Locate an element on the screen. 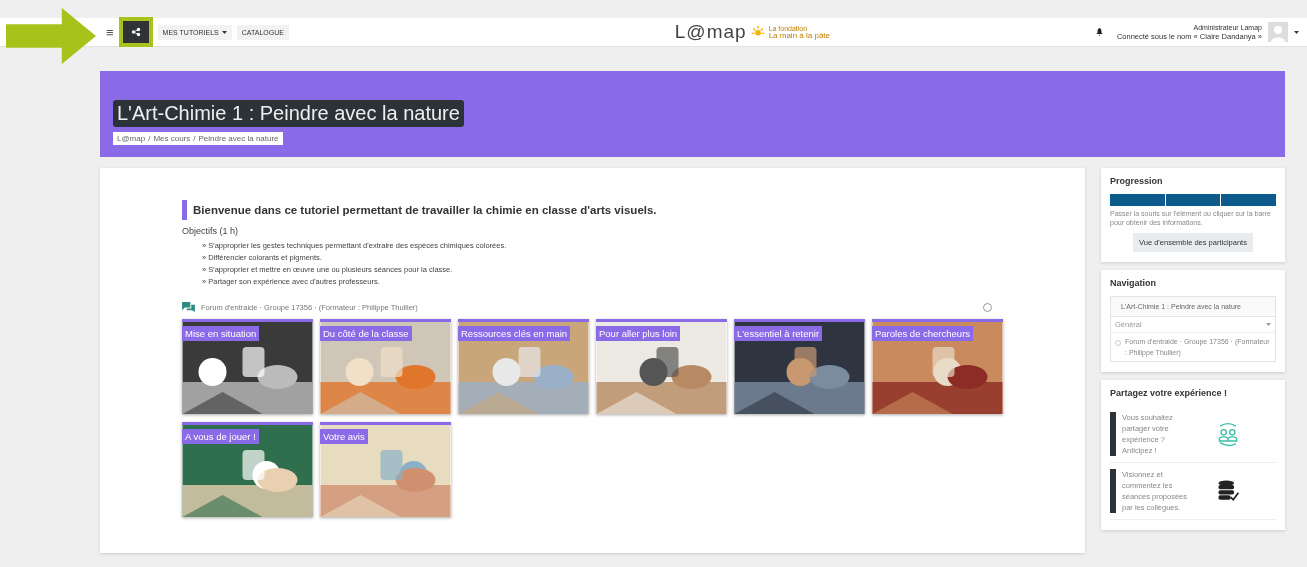  tile-label: Du côté de la classe is located at coordinates (366, 333).